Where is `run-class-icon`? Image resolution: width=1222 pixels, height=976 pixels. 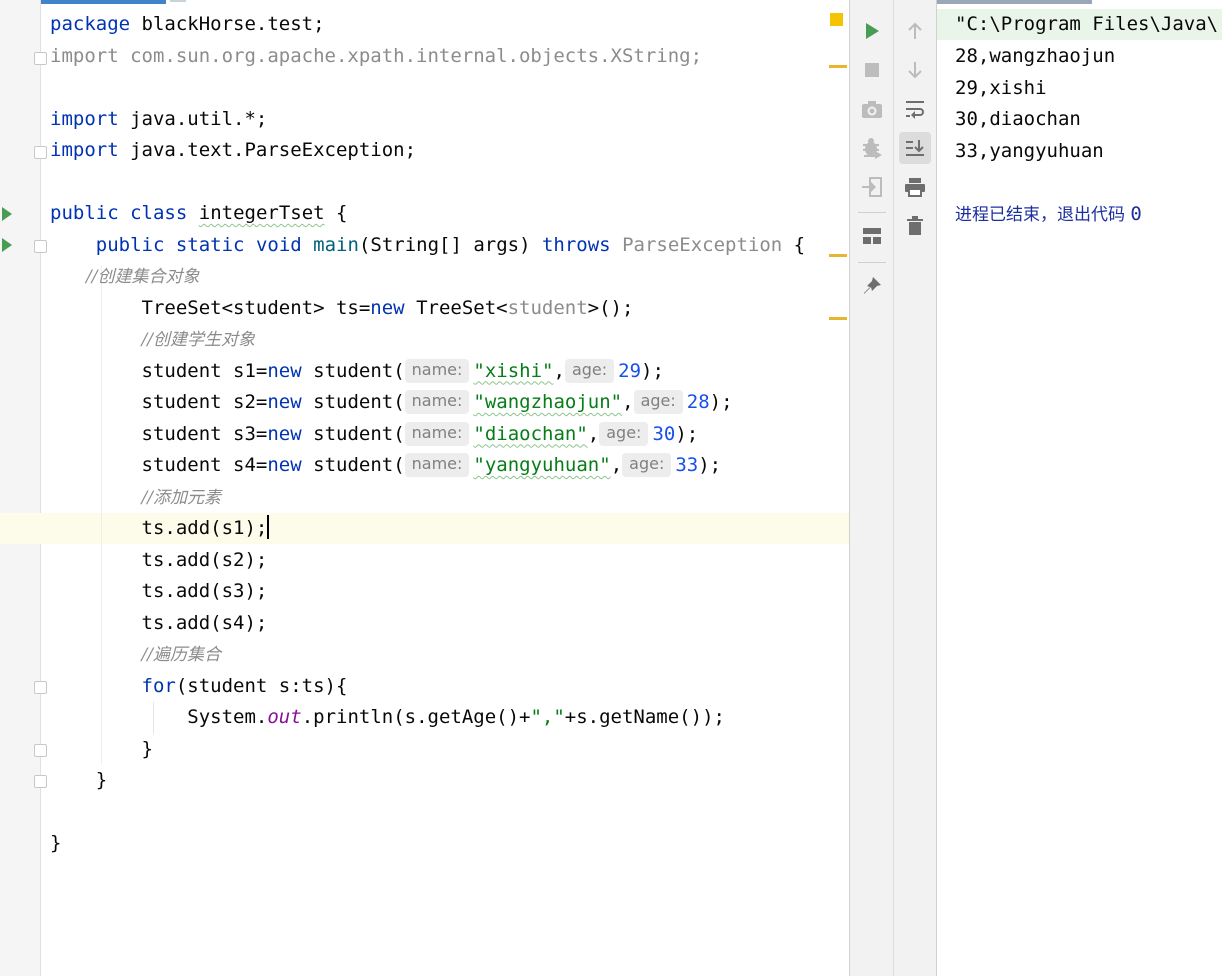 run-class-icon is located at coordinates (7, 214).